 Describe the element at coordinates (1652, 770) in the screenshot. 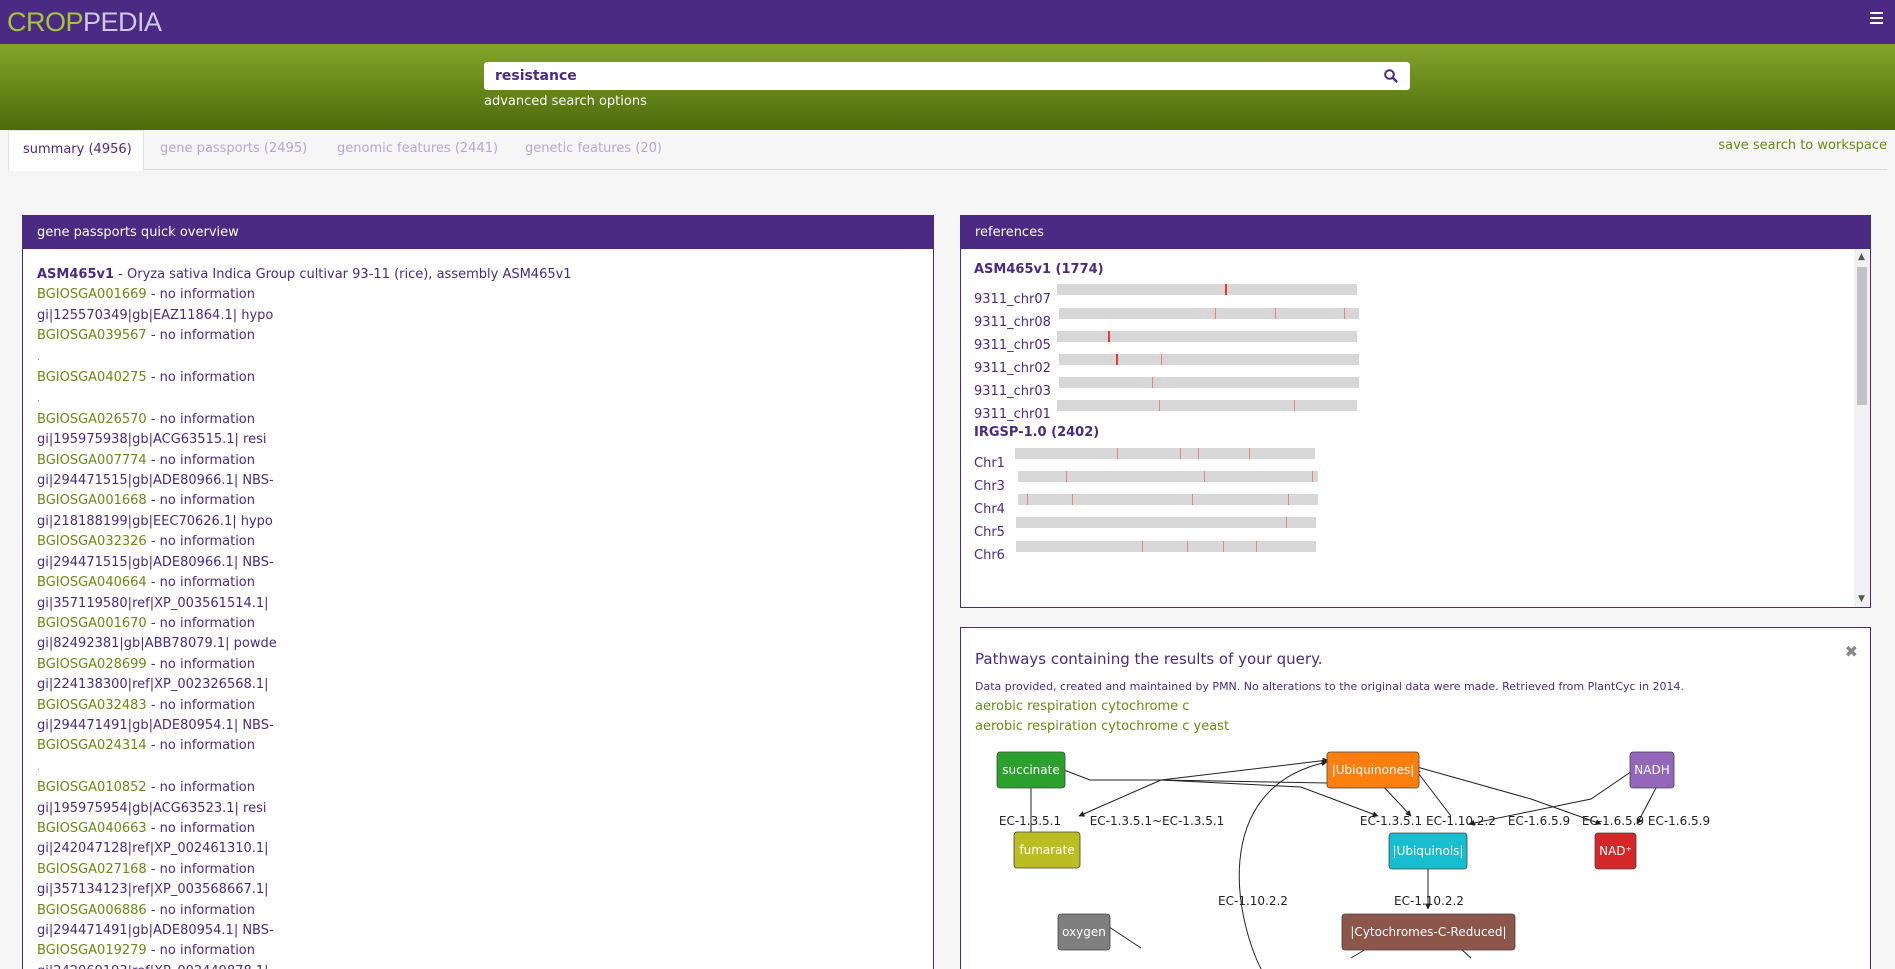

I see `pathway-node-nadh: NADH` at that location.